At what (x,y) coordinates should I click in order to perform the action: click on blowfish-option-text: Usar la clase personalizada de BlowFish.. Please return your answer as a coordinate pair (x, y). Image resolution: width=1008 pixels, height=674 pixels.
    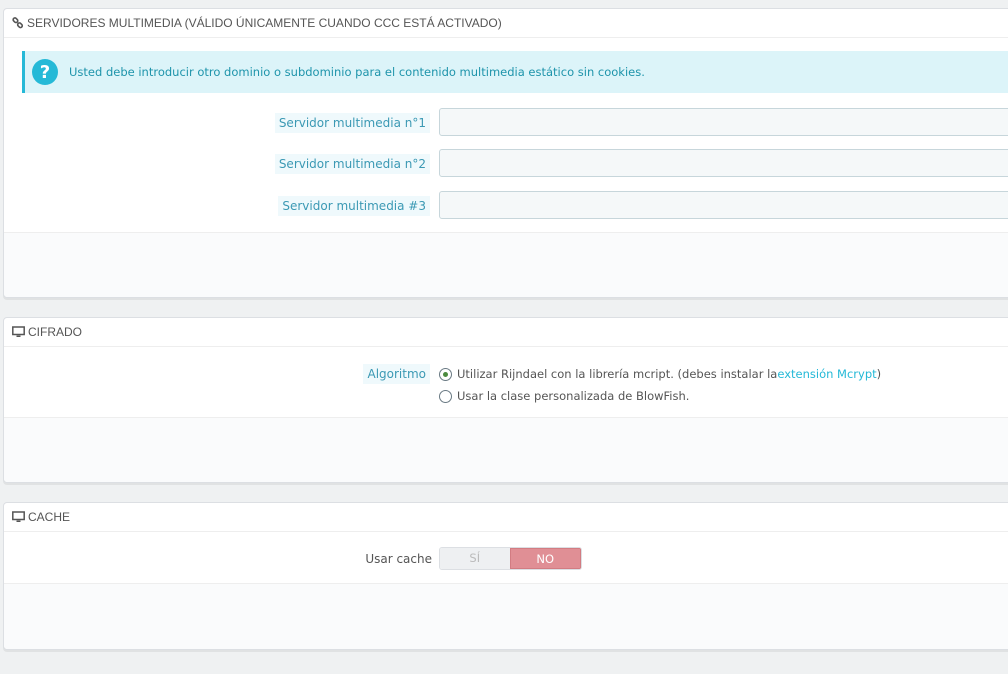
    Looking at the image, I should click on (573, 396).